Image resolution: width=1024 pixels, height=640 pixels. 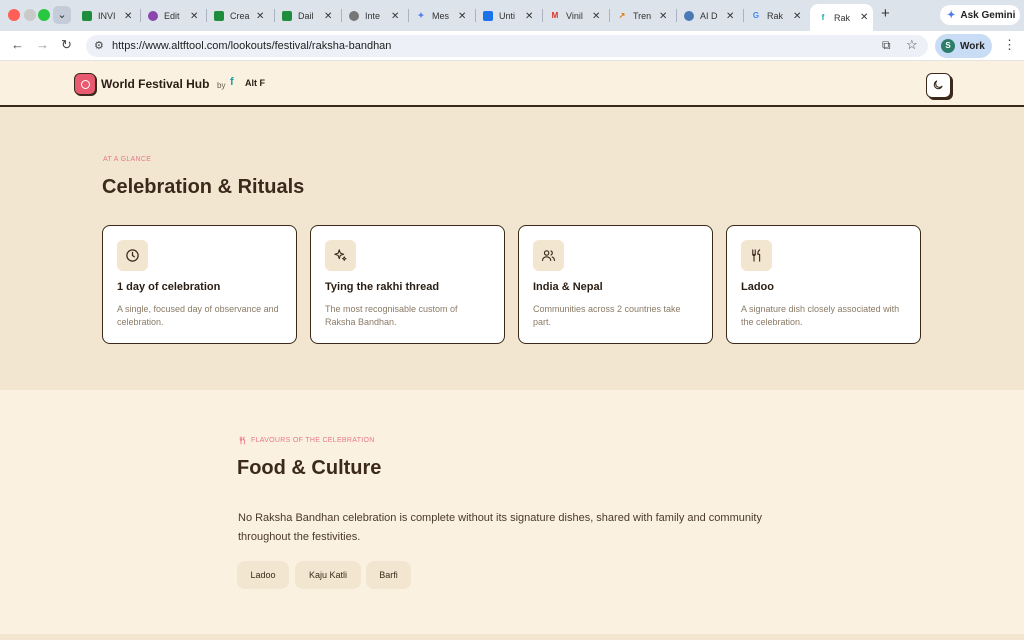 What do you see at coordinates (44, 15) in the screenshot?
I see `maximize-window-button` at bounding box center [44, 15].